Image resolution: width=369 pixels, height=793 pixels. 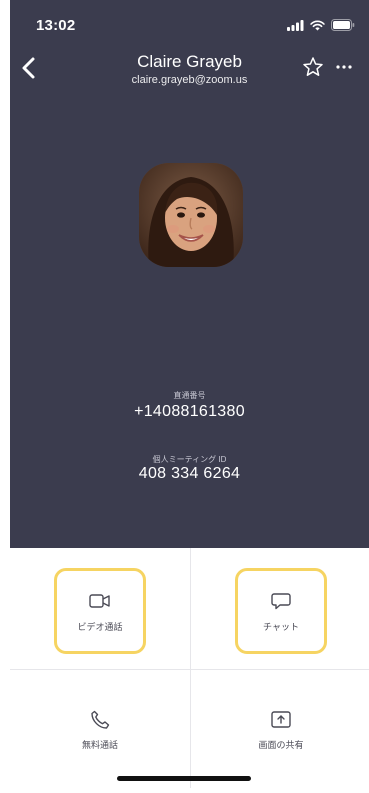 What do you see at coordinates (281, 719) in the screenshot?
I see `share-screen-icon` at bounding box center [281, 719].